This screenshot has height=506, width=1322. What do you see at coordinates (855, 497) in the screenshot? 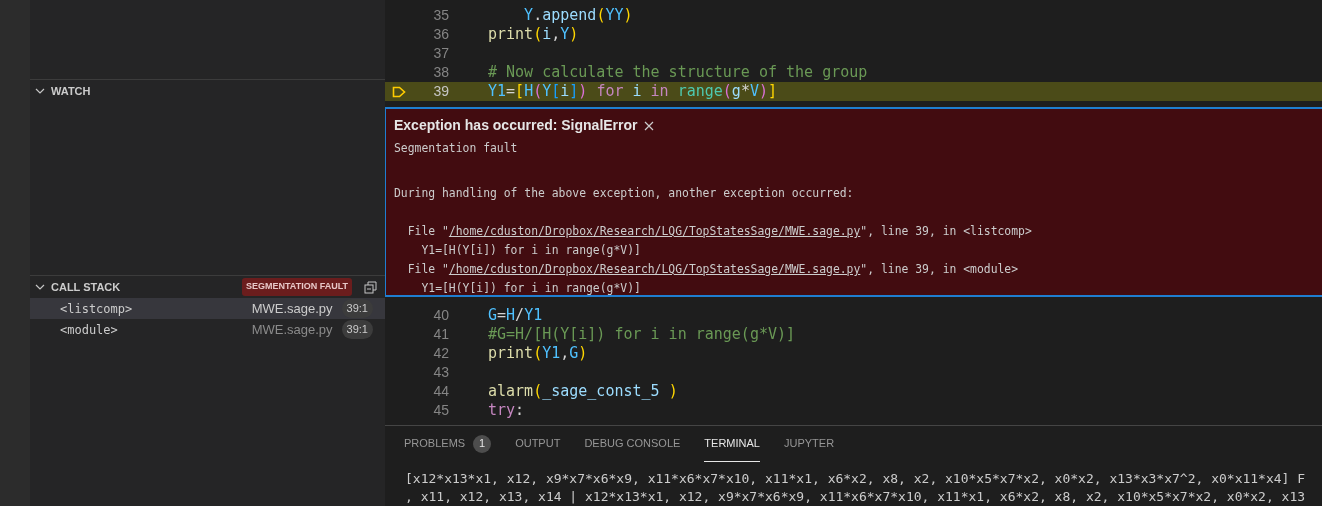
I see `terminal-line: , x11, x12, x13, x14 | x12*x13*x1, x12, x9*x7*x6*x9, x11*x6*x7*x10, x11*x1, x6*x2, x8, x2, x10*x5*x7*x2, x0*x2, x13` at bounding box center [855, 497].